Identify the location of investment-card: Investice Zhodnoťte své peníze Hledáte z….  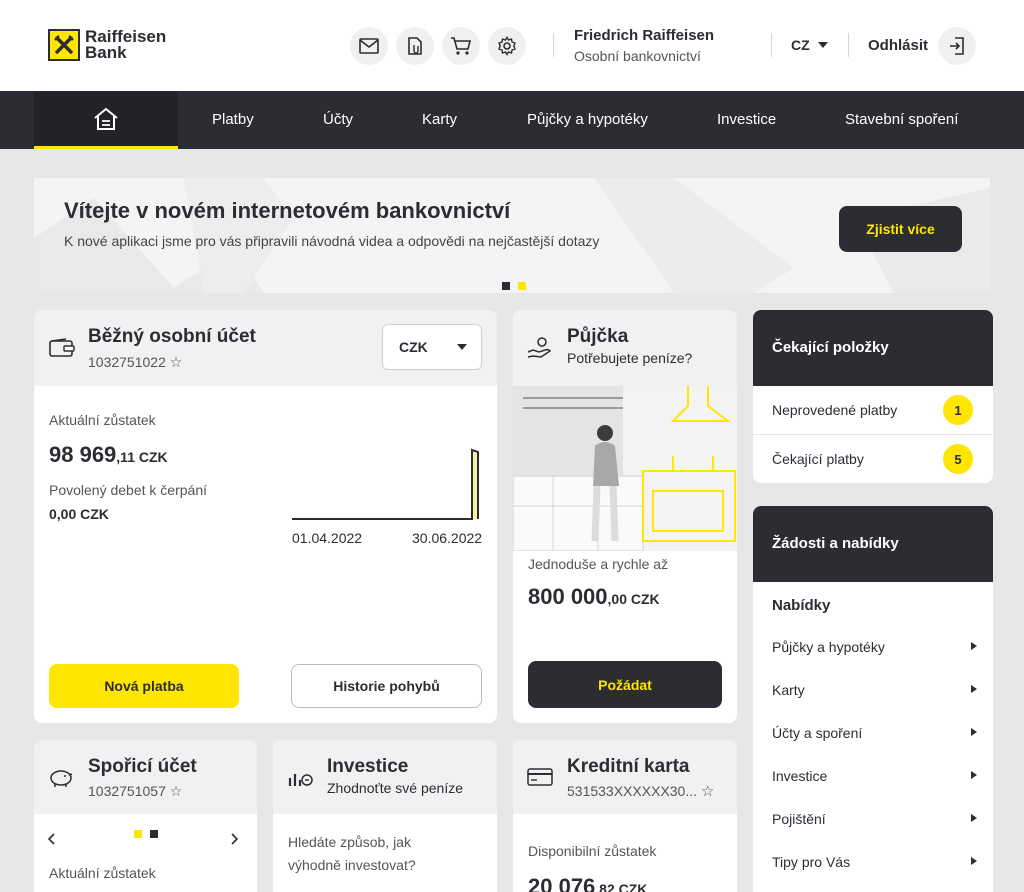
(385, 816).